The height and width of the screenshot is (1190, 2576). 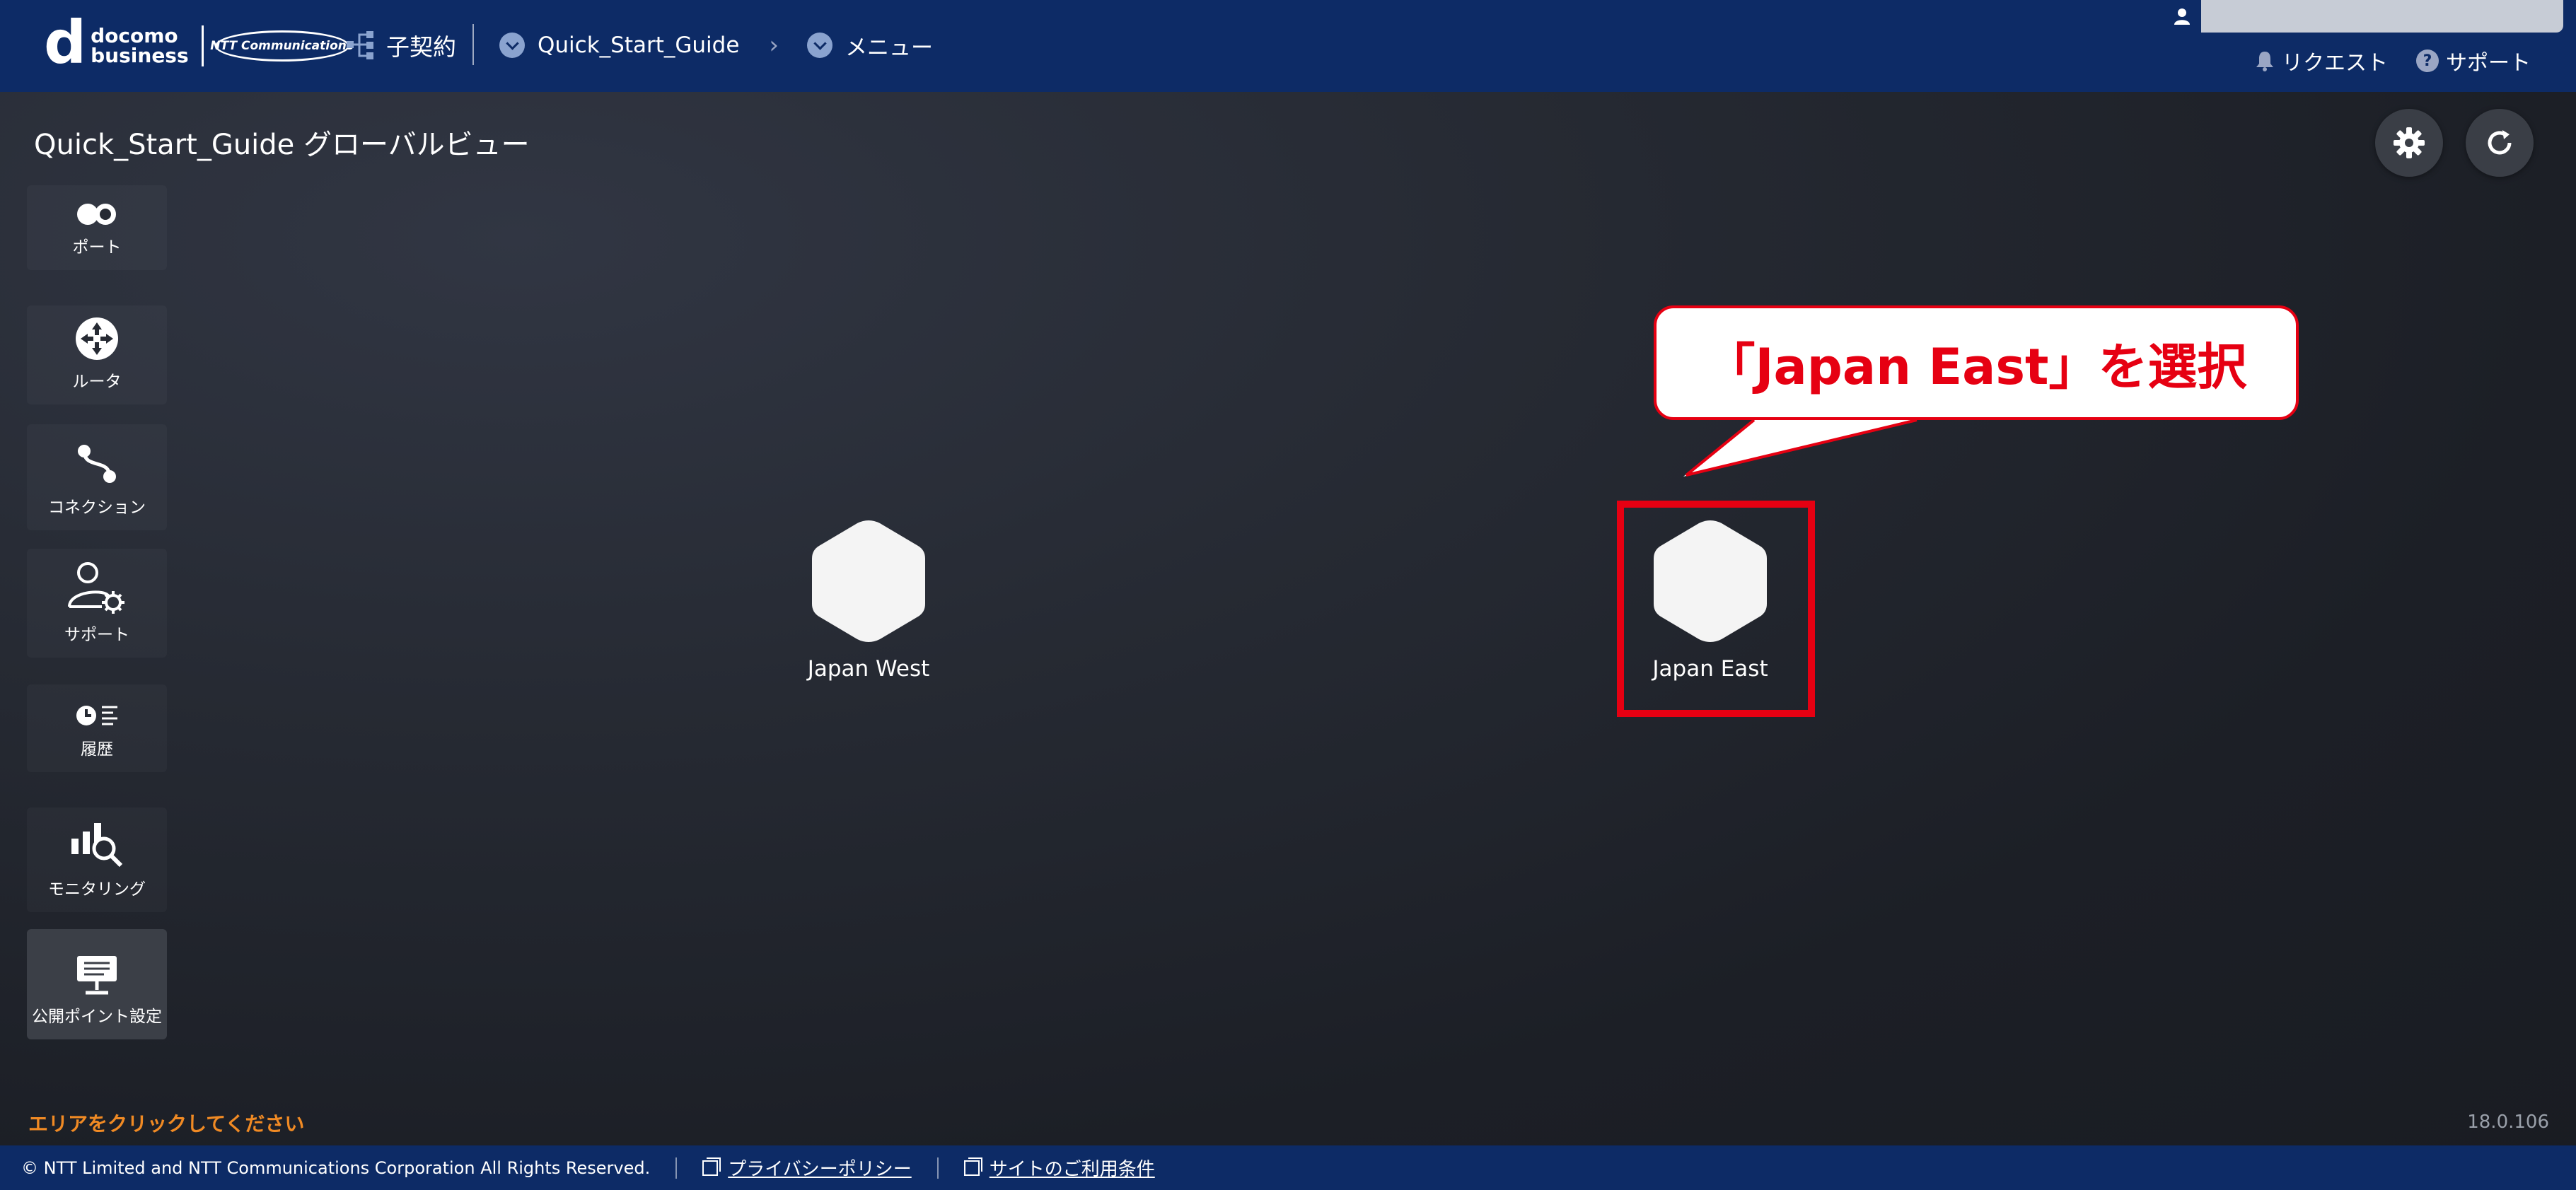 I want to click on sidebar-item-connection: コネクション, so click(x=97, y=477).